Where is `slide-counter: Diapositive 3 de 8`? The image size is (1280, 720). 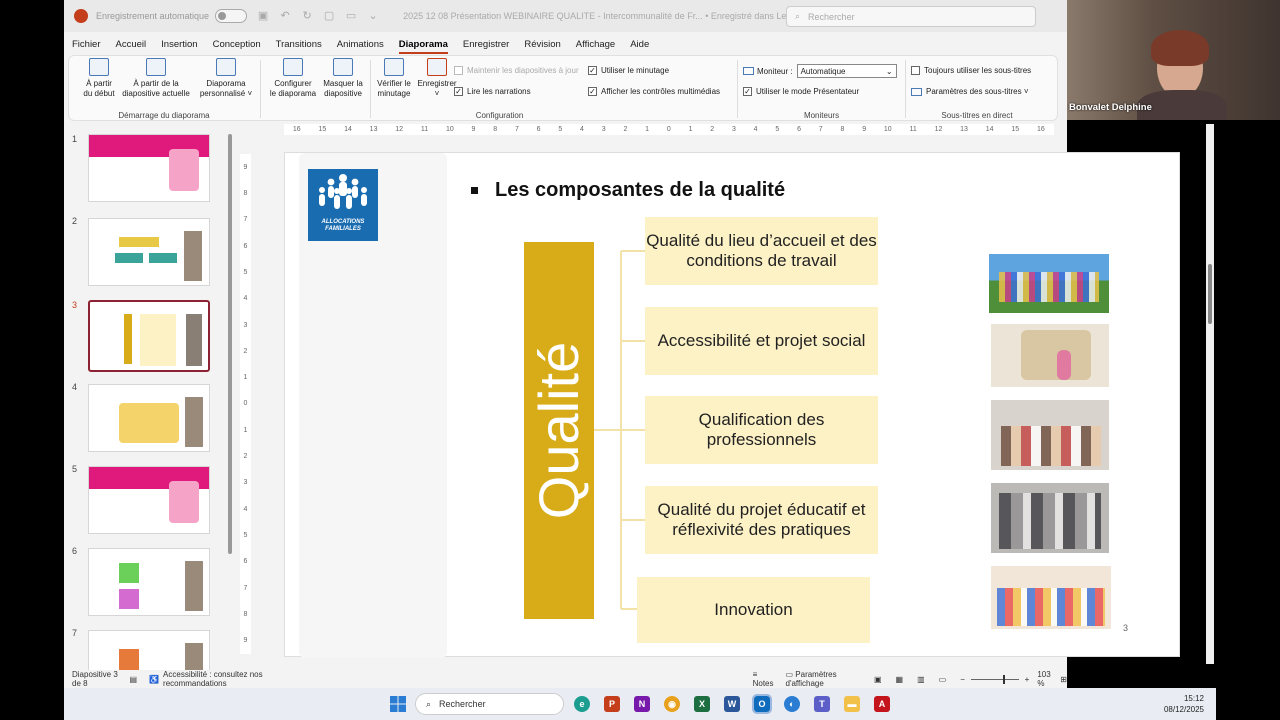 slide-counter: Diapositive 3 de 8 is located at coordinates (95, 679).